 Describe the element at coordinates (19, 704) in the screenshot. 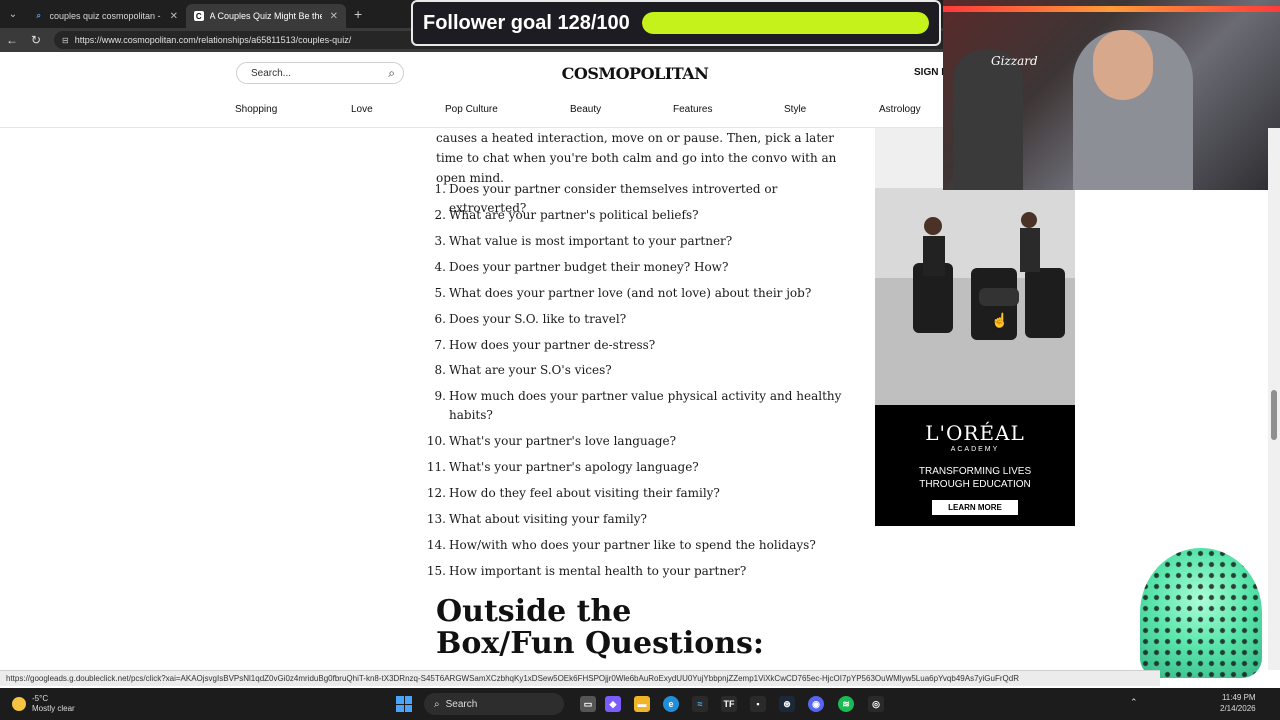

I see `weather-moon-icon` at that location.